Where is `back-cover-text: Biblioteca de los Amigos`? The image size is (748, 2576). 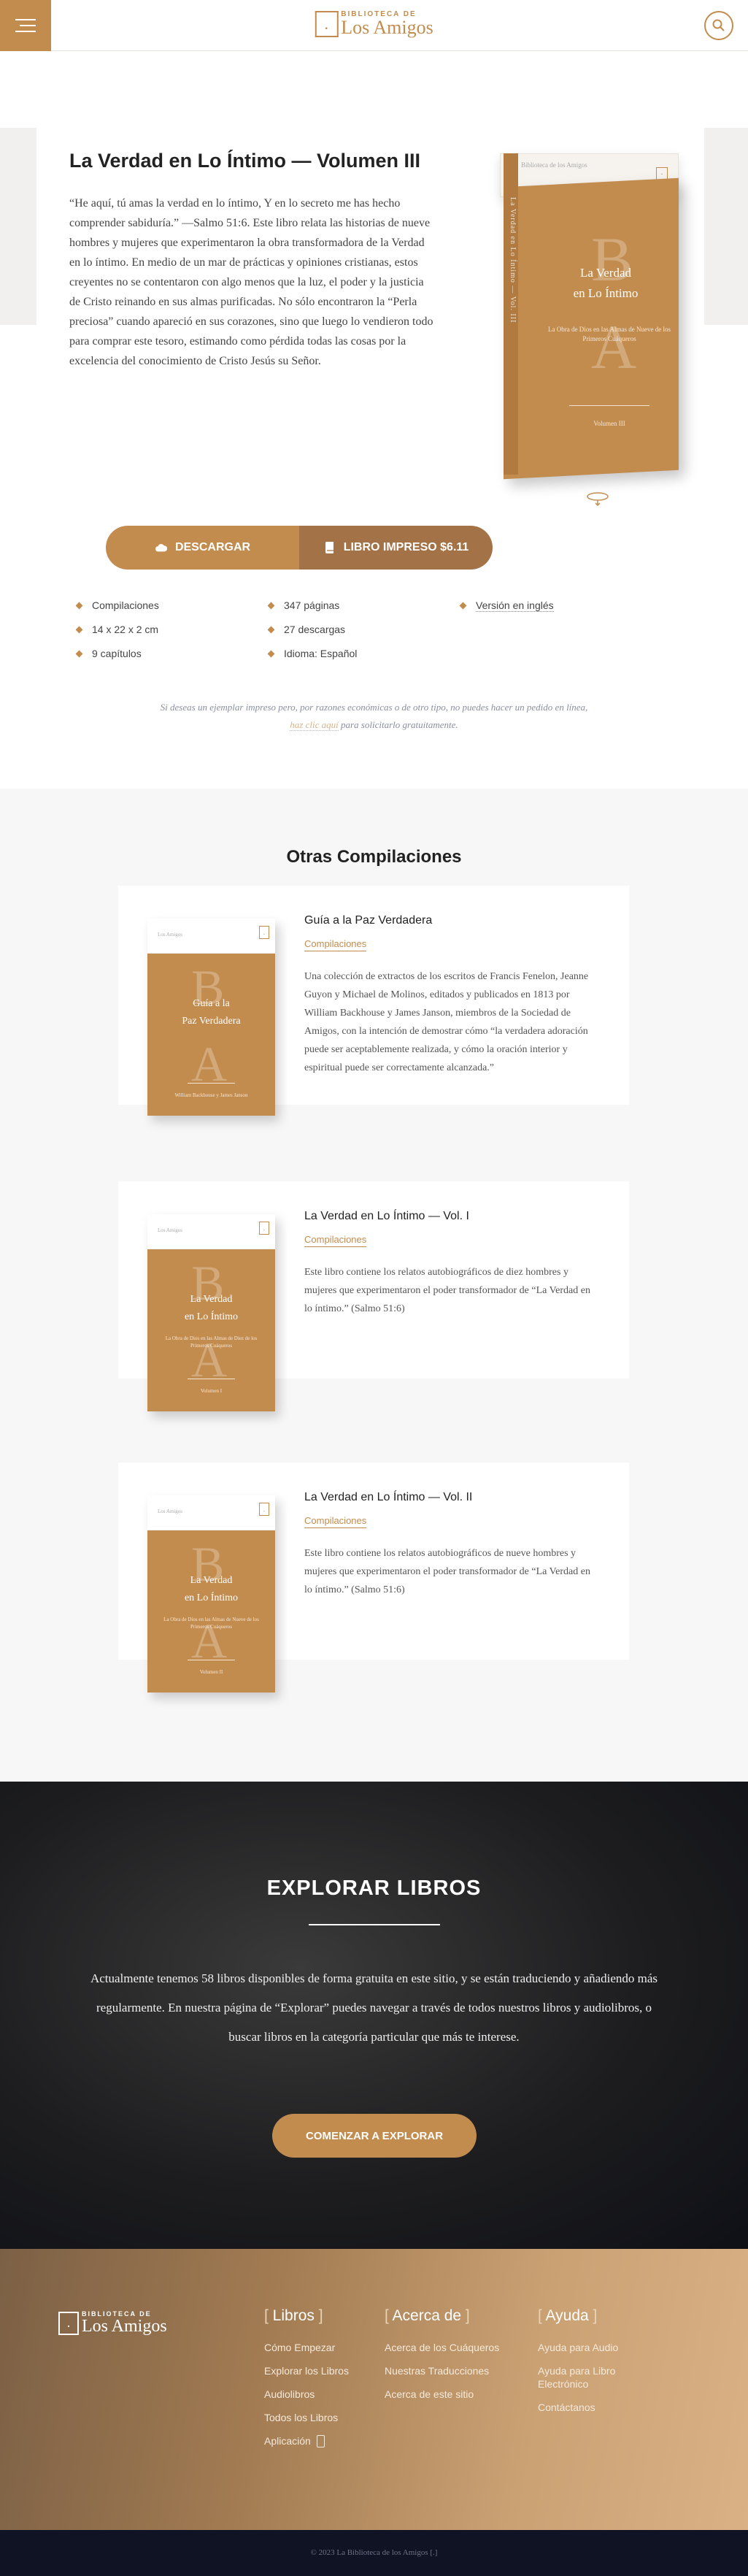
back-cover-text: Biblioteca de los Amigos is located at coordinates (554, 165).